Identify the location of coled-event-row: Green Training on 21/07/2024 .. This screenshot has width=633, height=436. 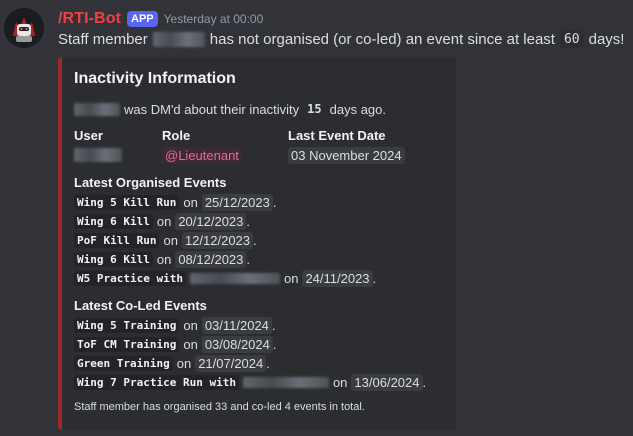
(172, 363).